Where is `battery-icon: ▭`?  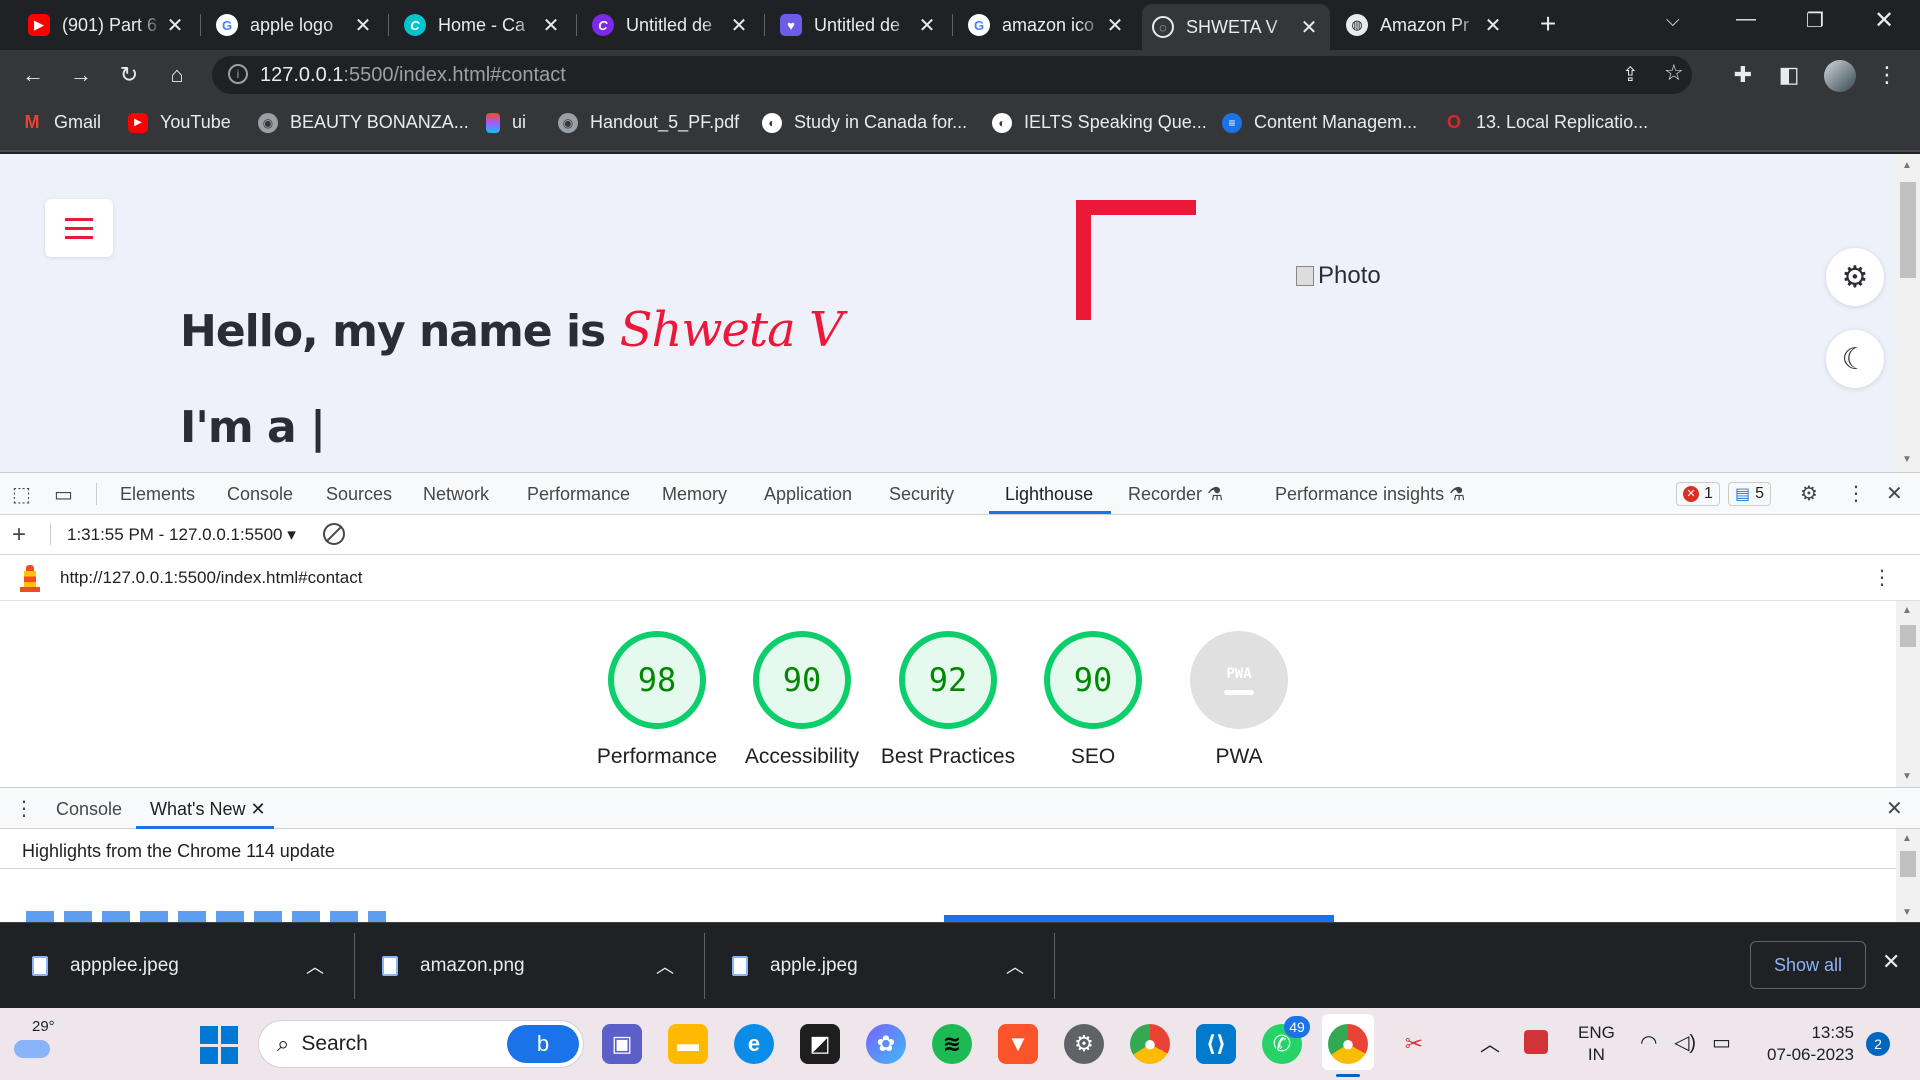 battery-icon: ▭ is located at coordinates (1721, 1042).